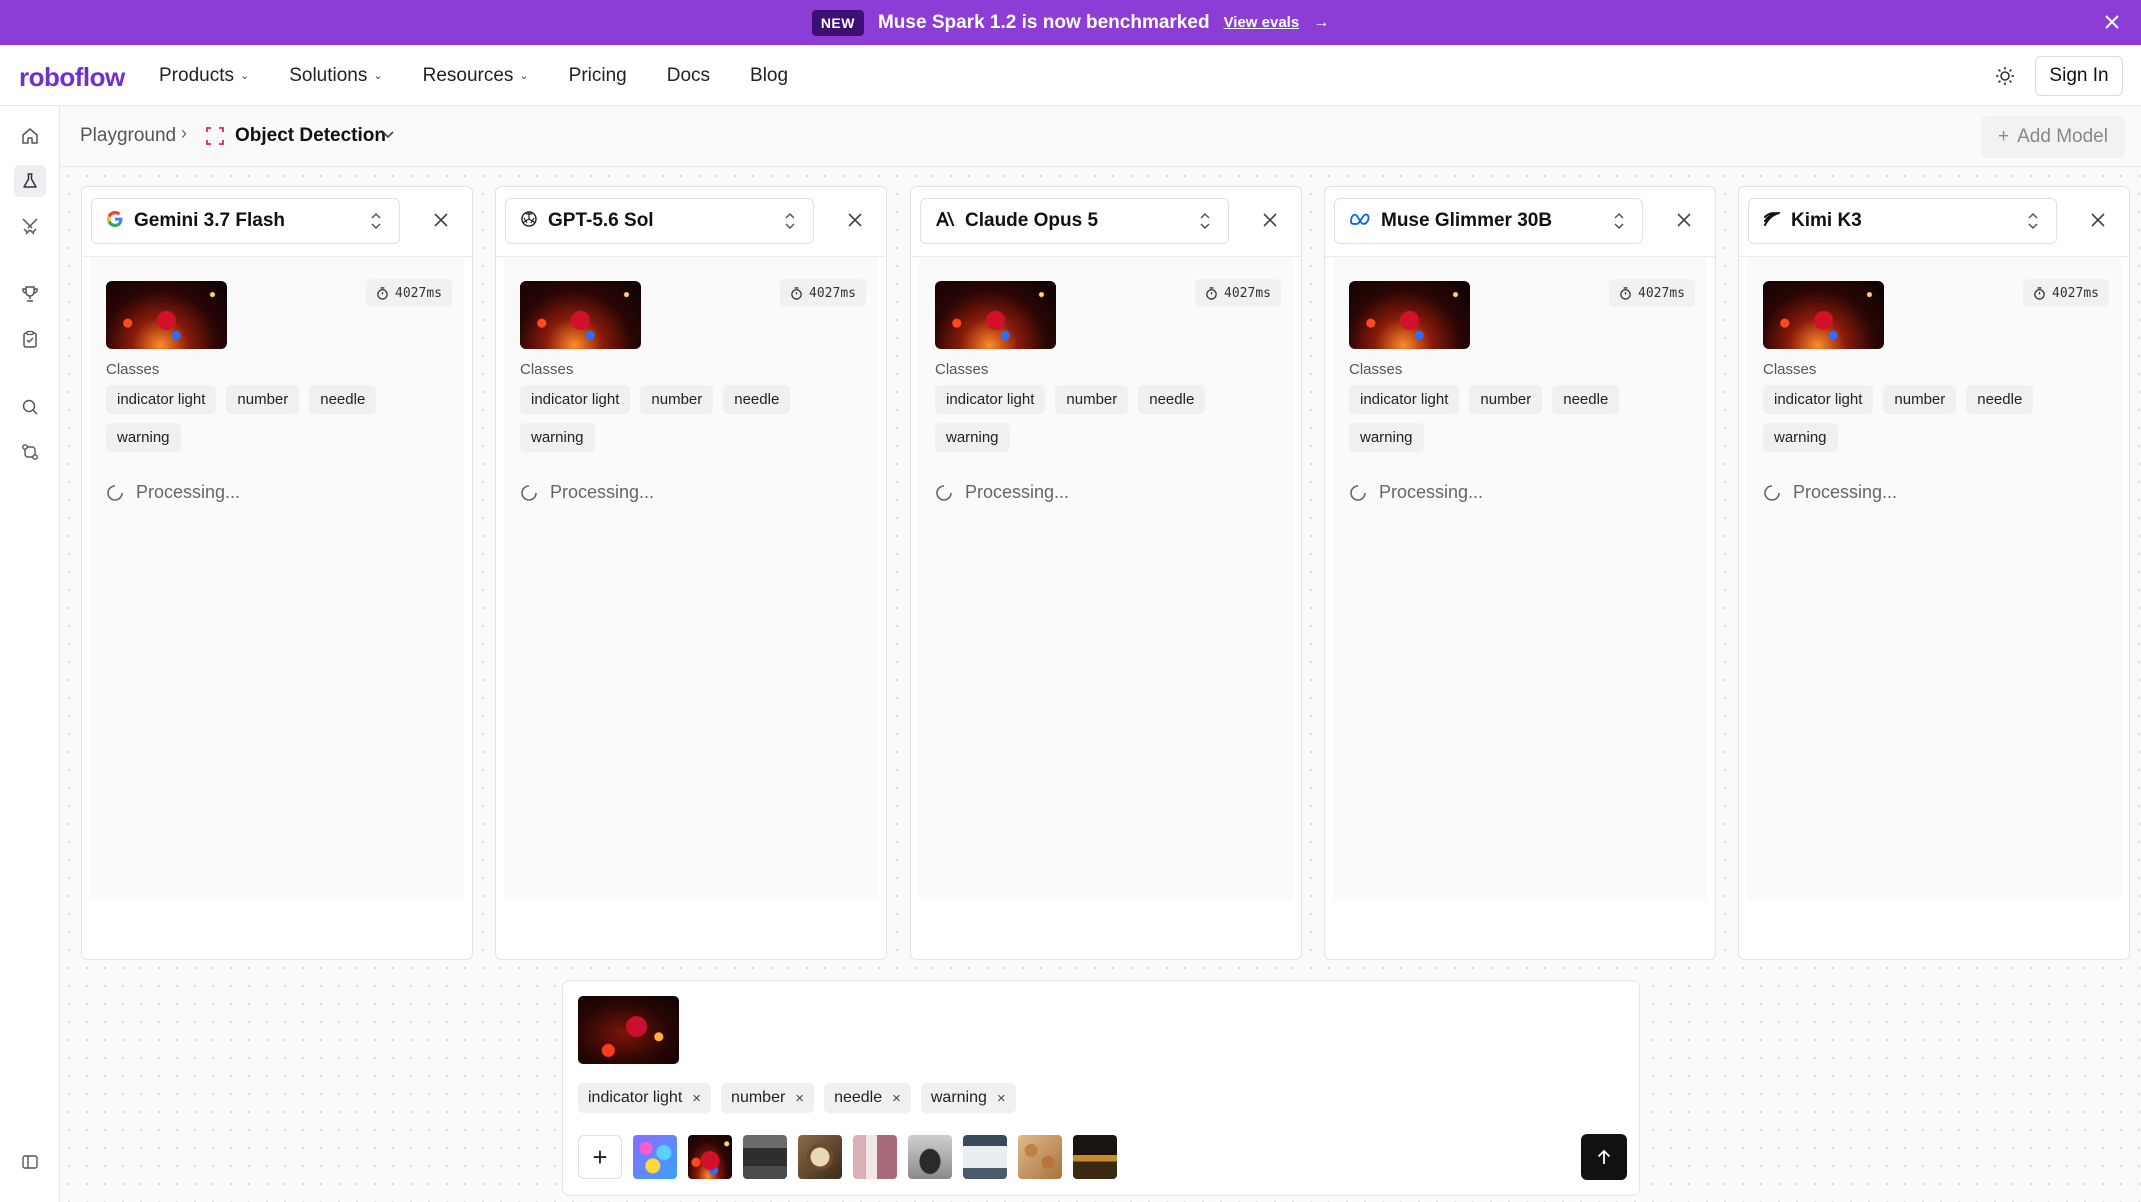 The image size is (2141, 1202). Describe the element at coordinates (765, 1157) in the screenshot. I see `sample-image-machinery` at that location.